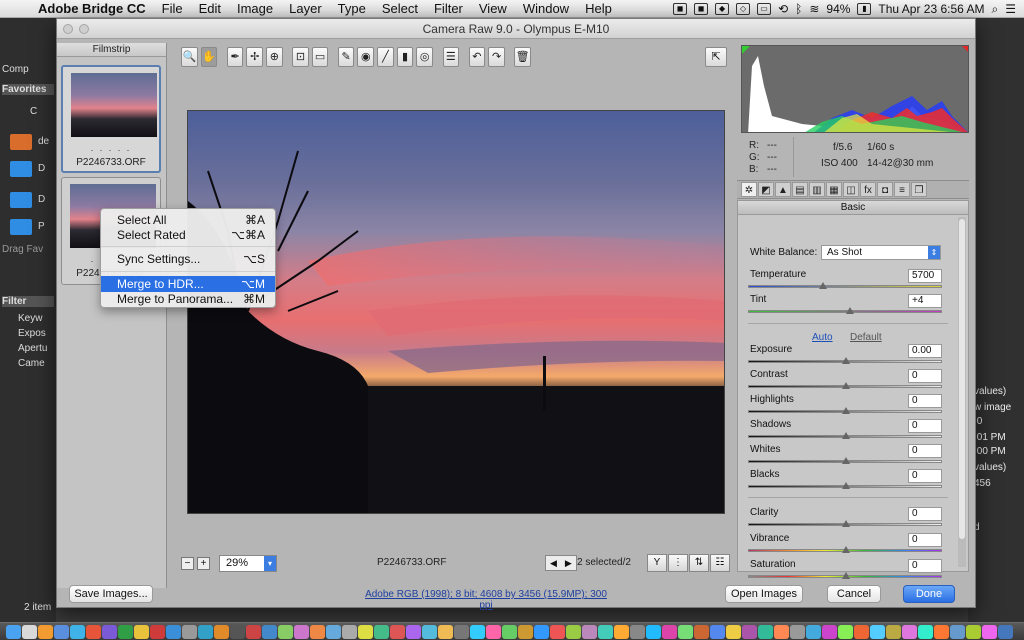  What do you see at coordinates (188, 259) in the screenshot?
I see `menu-item-sync-settings: Sync Settings... ⌥S` at bounding box center [188, 259].